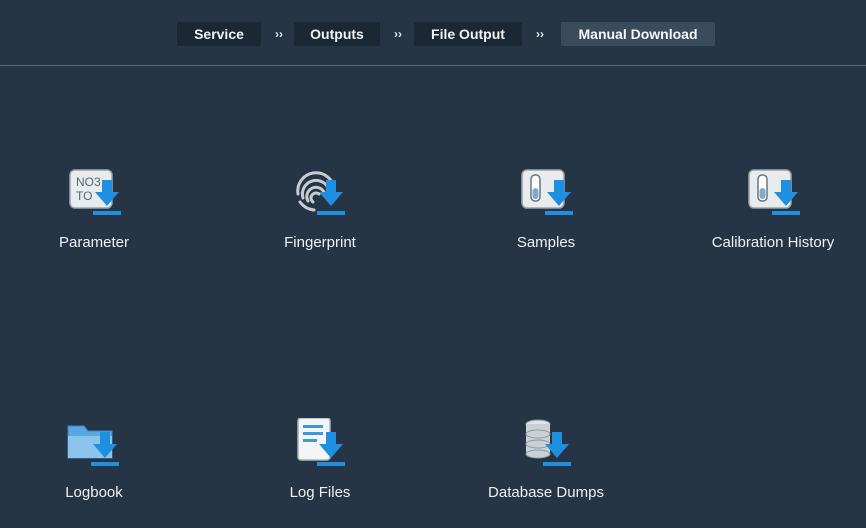  I want to click on breadcrumb-service: Service, so click(219, 34).